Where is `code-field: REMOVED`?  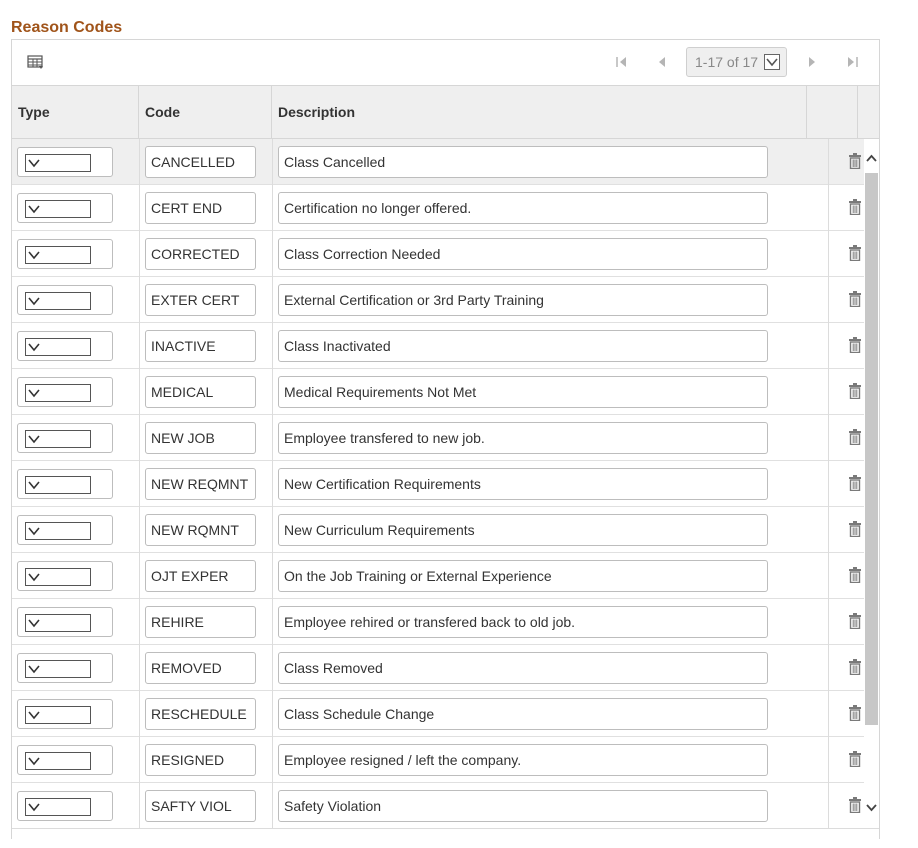 code-field: REMOVED is located at coordinates (200, 668).